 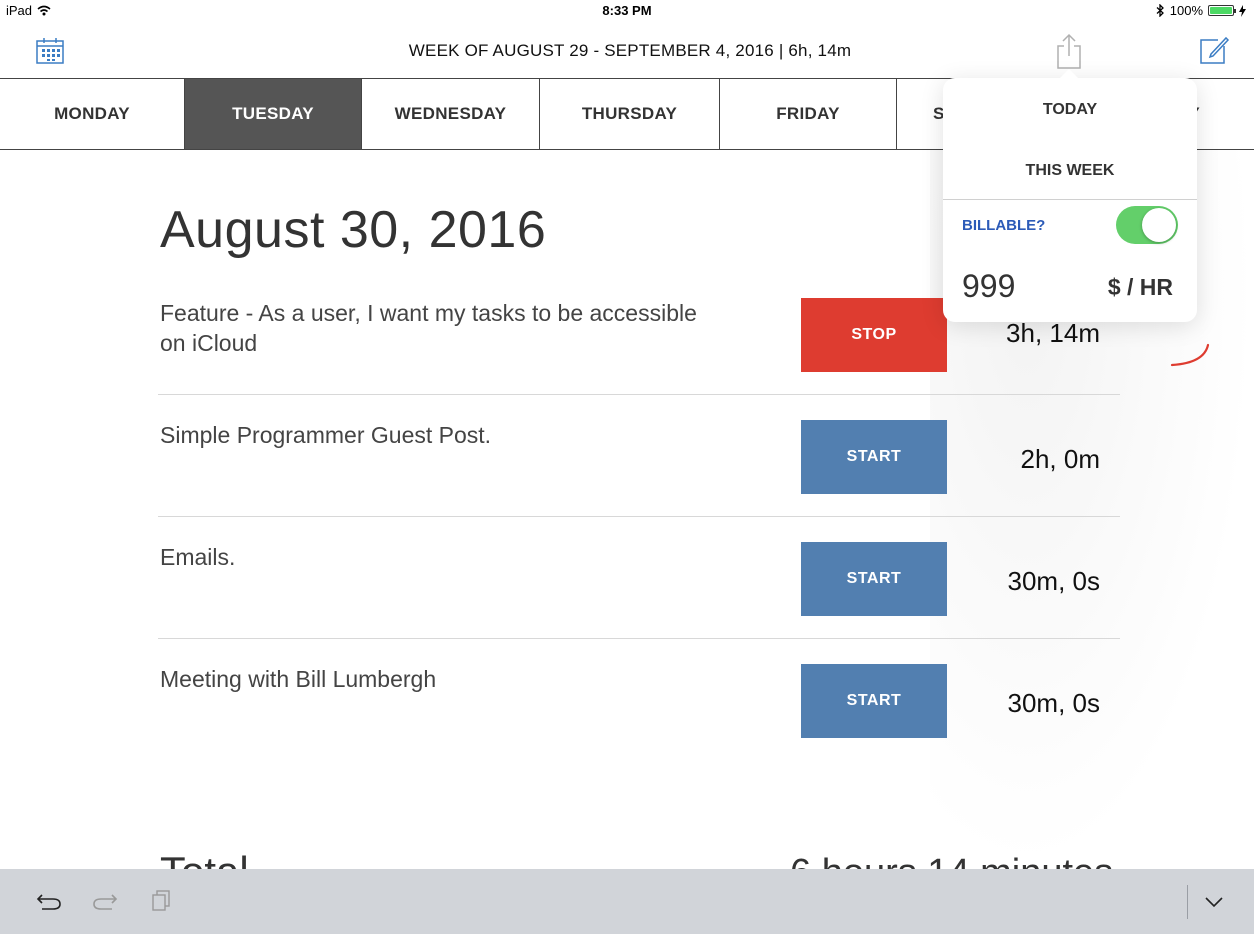 What do you see at coordinates (874, 335) in the screenshot?
I see `stop-button: STOP` at bounding box center [874, 335].